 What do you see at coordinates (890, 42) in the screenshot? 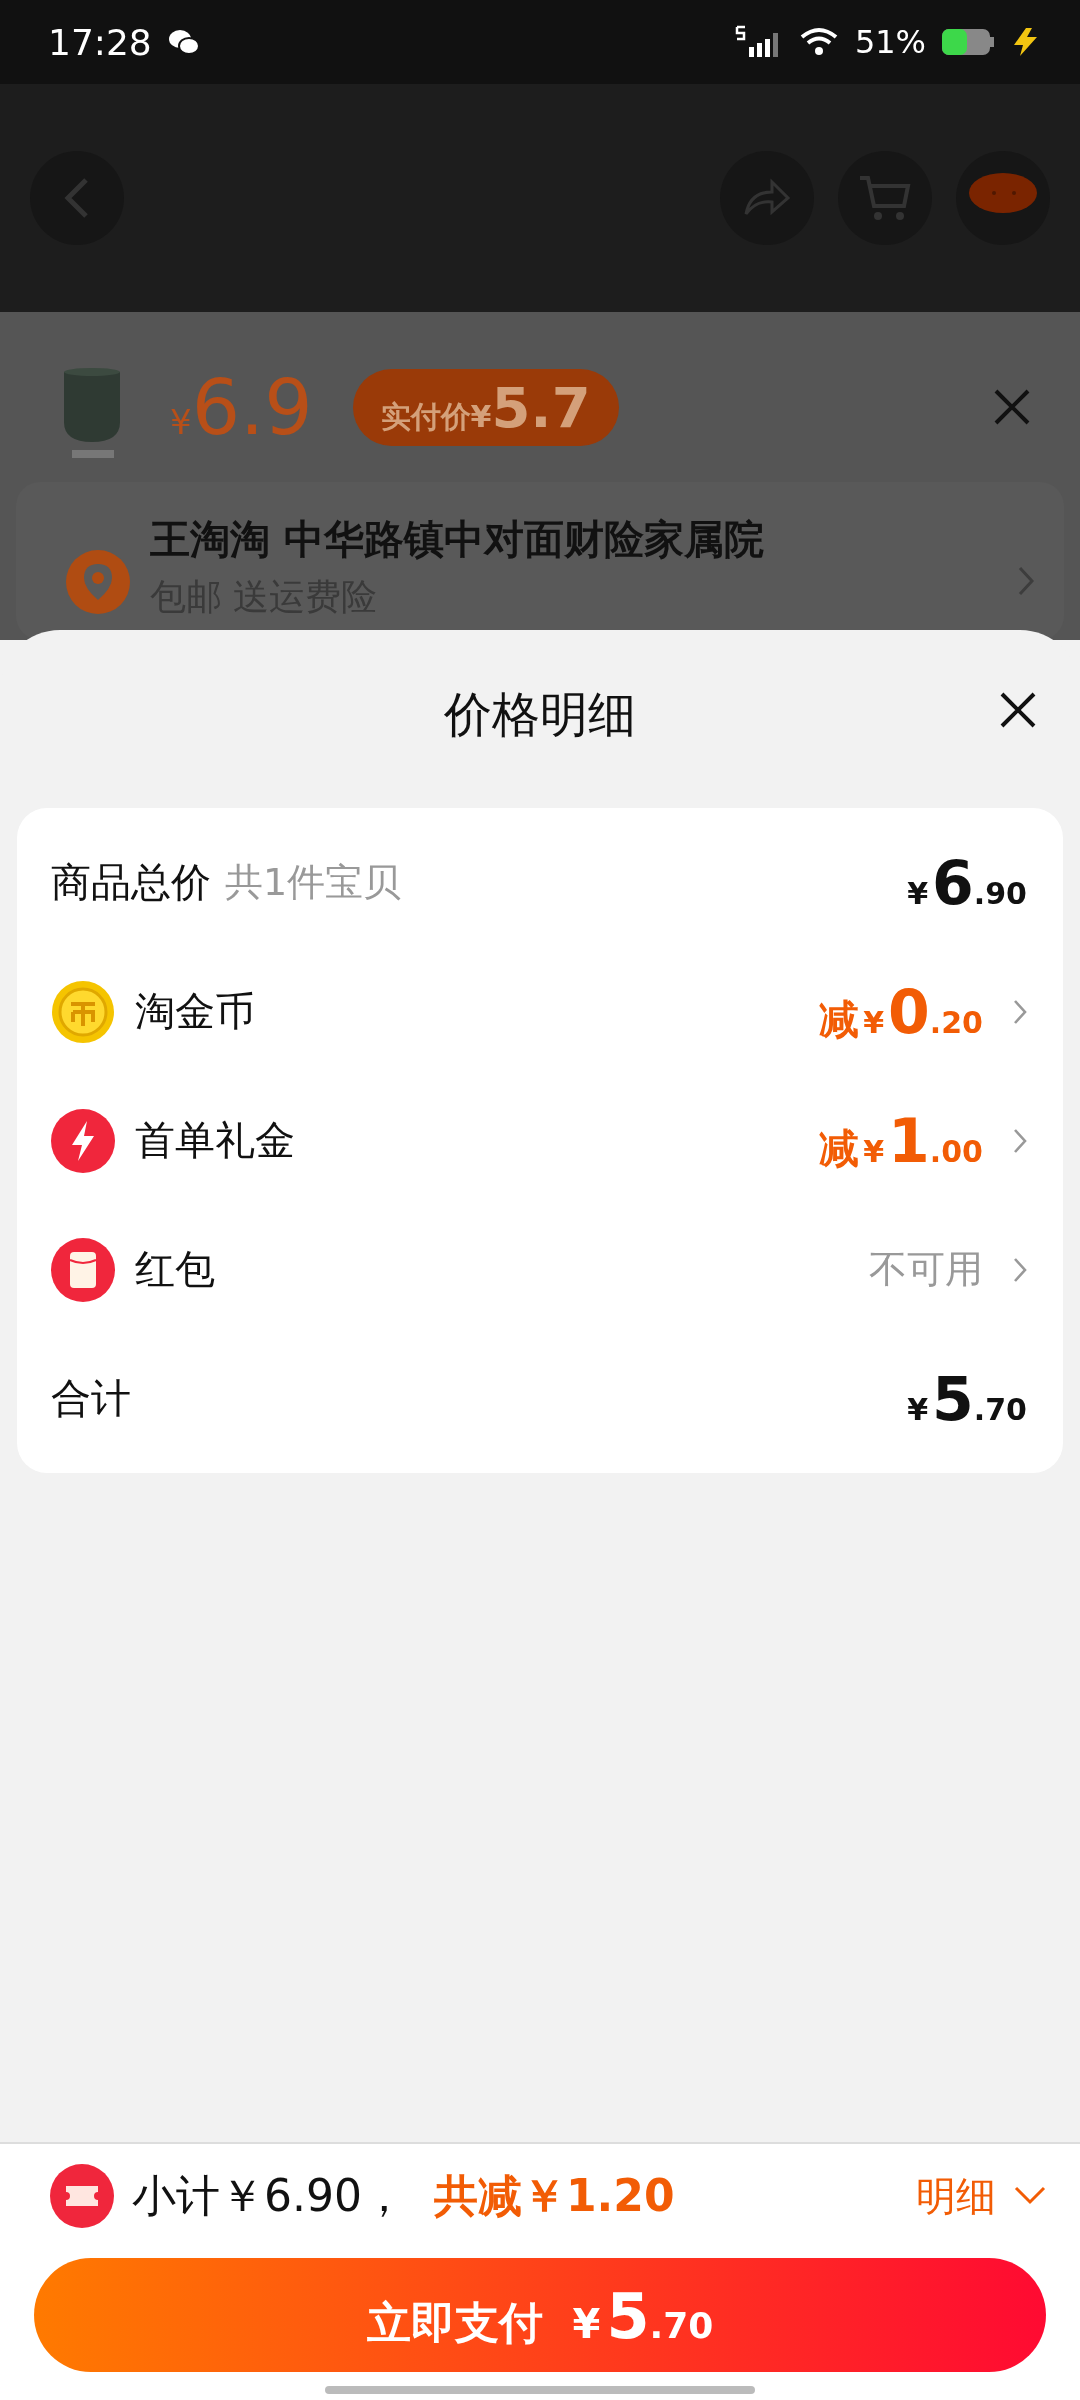
I see `battery-percent: 51%` at bounding box center [890, 42].